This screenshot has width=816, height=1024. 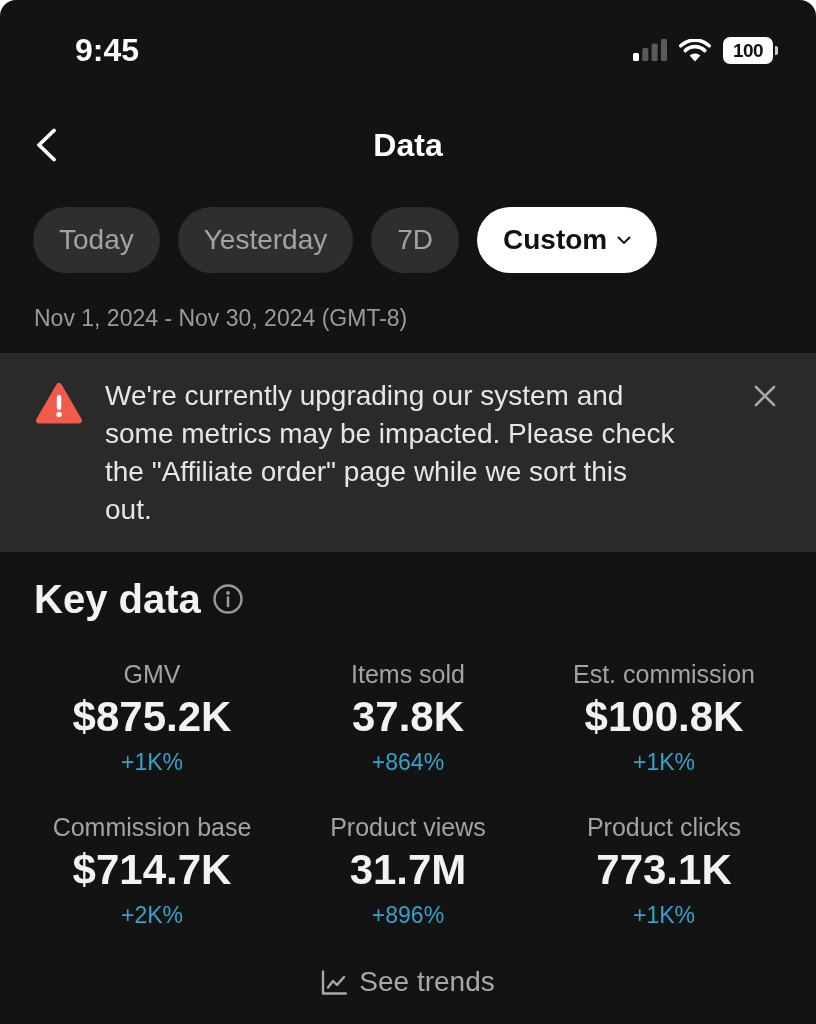 What do you see at coordinates (408, 145) in the screenshot?
I see `page-title: Data` at bounding box center [408, 145].